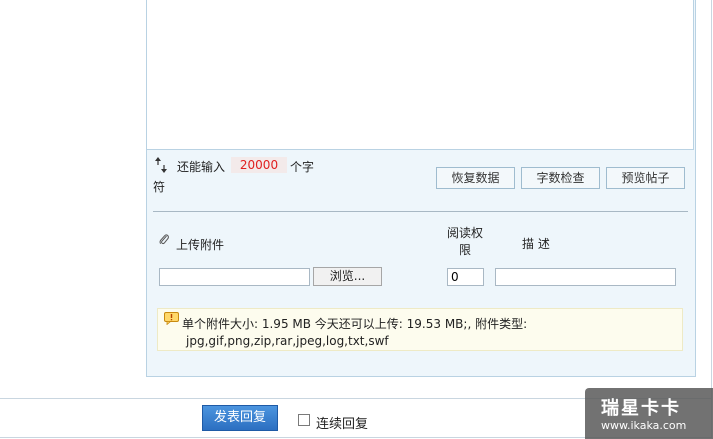 The image size is (713, 439). I want to click on resize-arrows-icon, so click(161, 165).